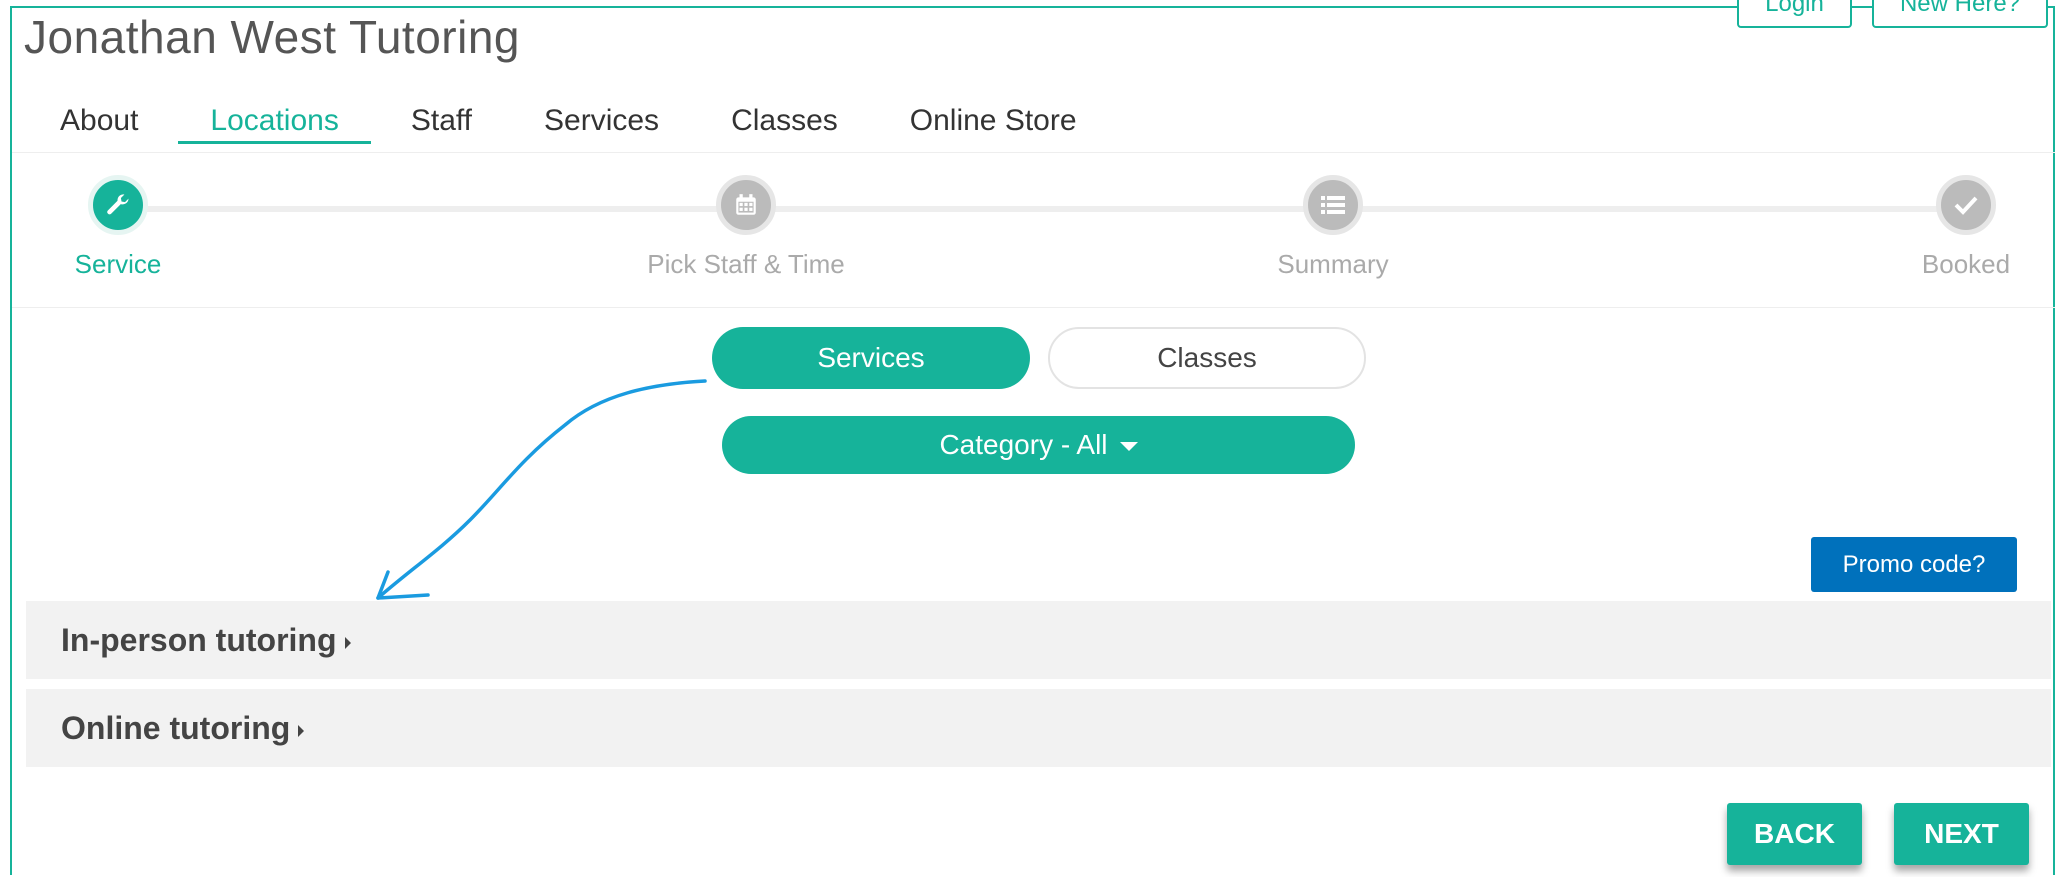 Image resolution: width=2057 pixels, height=877 pixels. What do you see at coordinates (993, 121) in the screenshot?
I see `nav-item-online-store: Online Store` at bounding box center [993, 121].